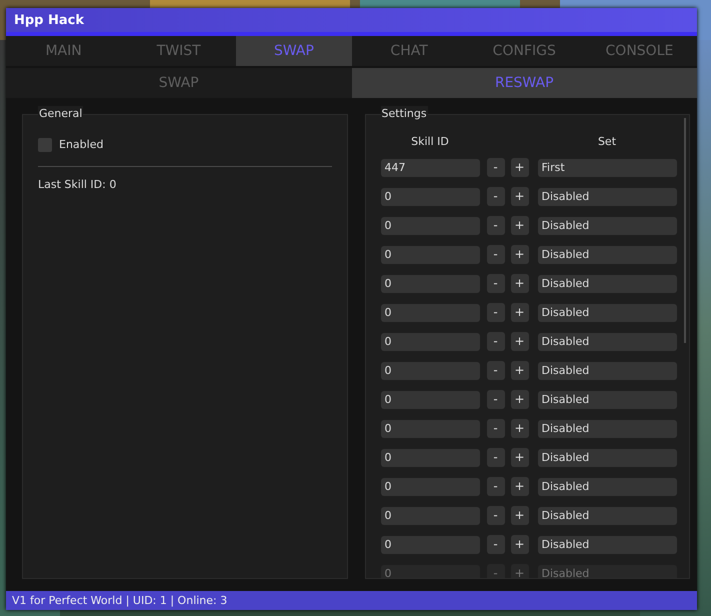 This screenshot has height=616, width=711. I want to click on column-header: Set, so click(607, 141).